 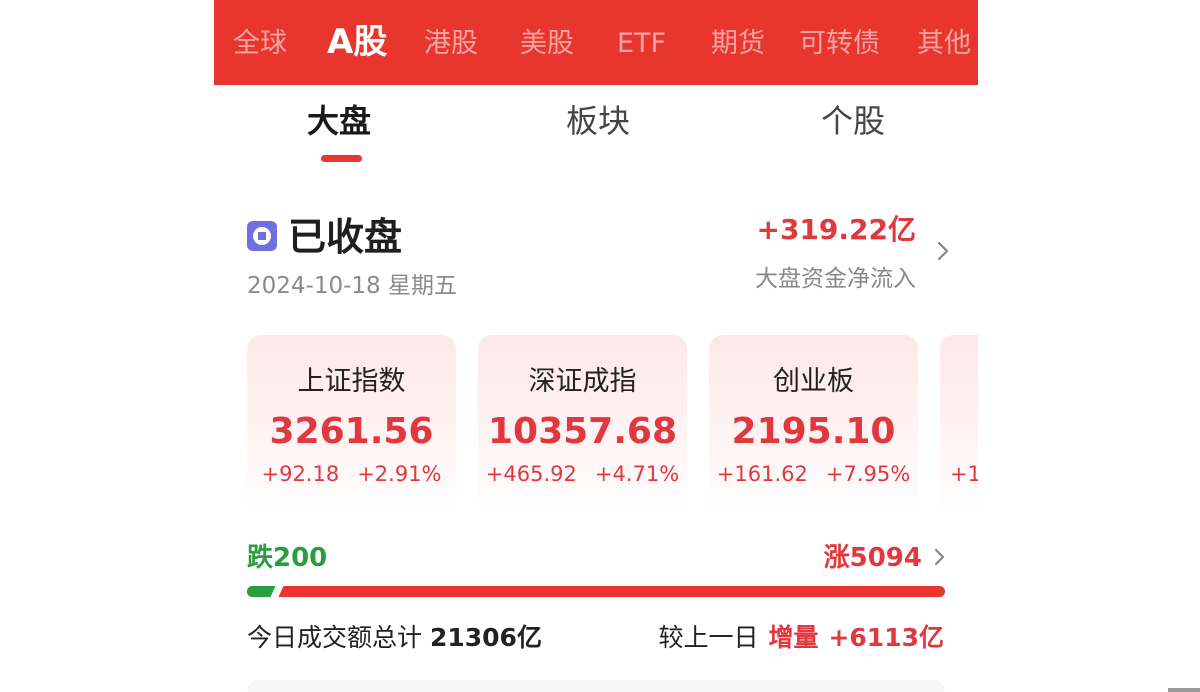 What do you see at coordinates (351, 431) in the screenshot?
I see `index-price: 3261.56` at bounding box center [351, 431].